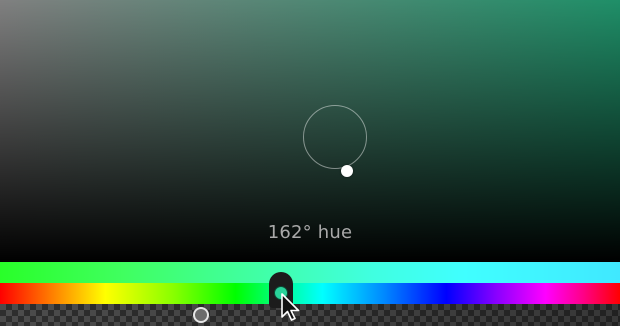 The width and height of the screenshot is (620, 326). I want to click on hue-preview-bar, so click(310, 272).